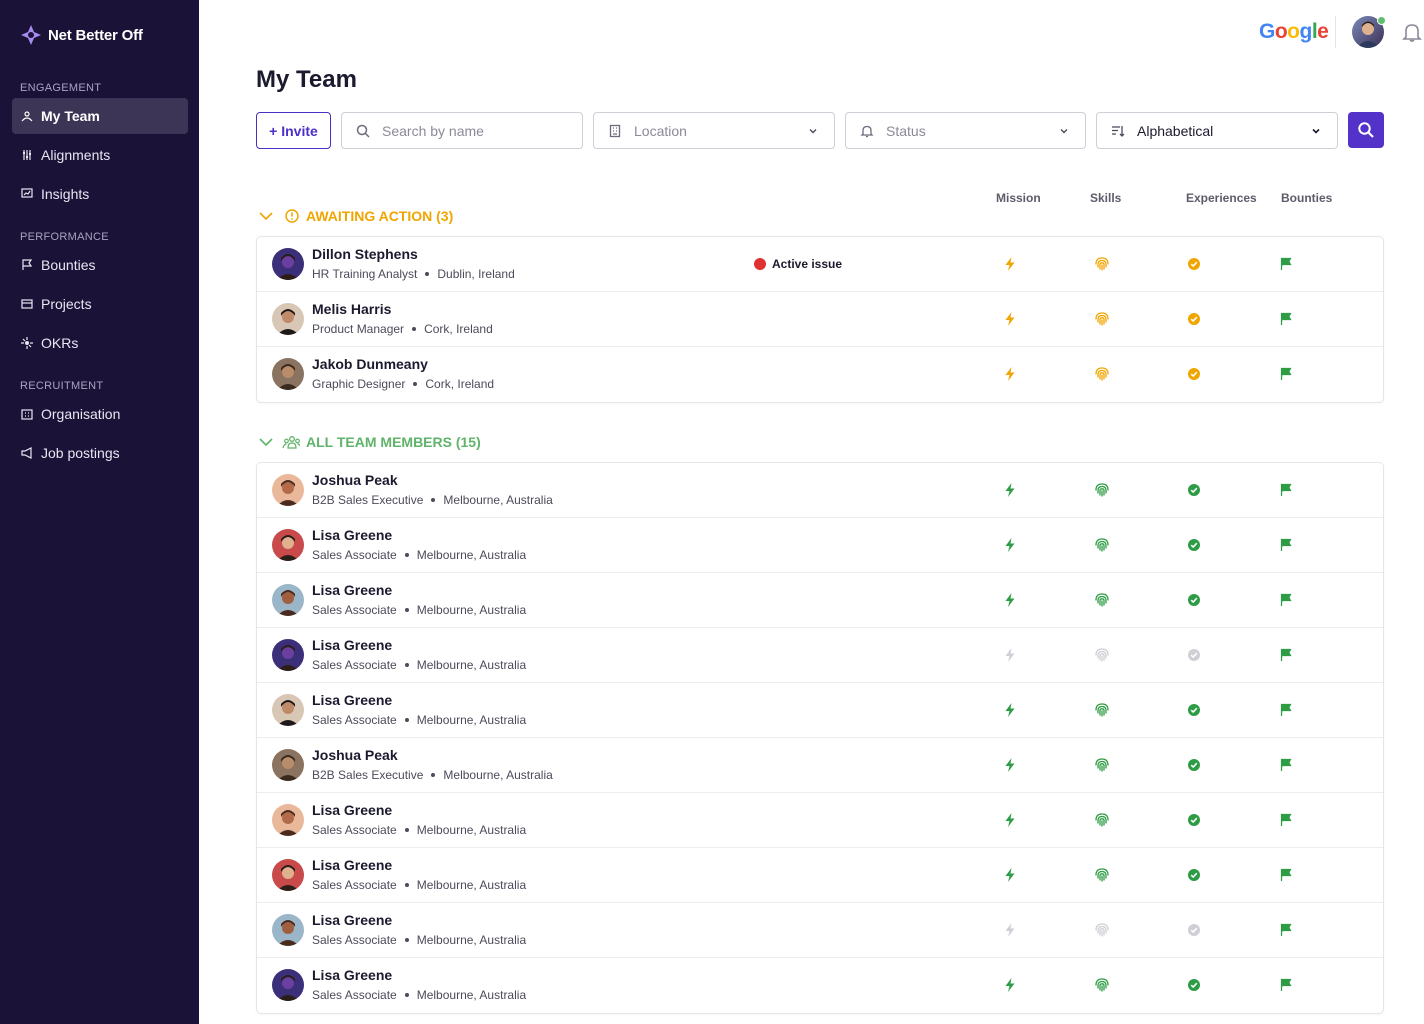  What do you see at coordinates (100, 265) in the screenshot?
I see `sidebar-item-bounties: Bounties` at bounding box center [100, 265].